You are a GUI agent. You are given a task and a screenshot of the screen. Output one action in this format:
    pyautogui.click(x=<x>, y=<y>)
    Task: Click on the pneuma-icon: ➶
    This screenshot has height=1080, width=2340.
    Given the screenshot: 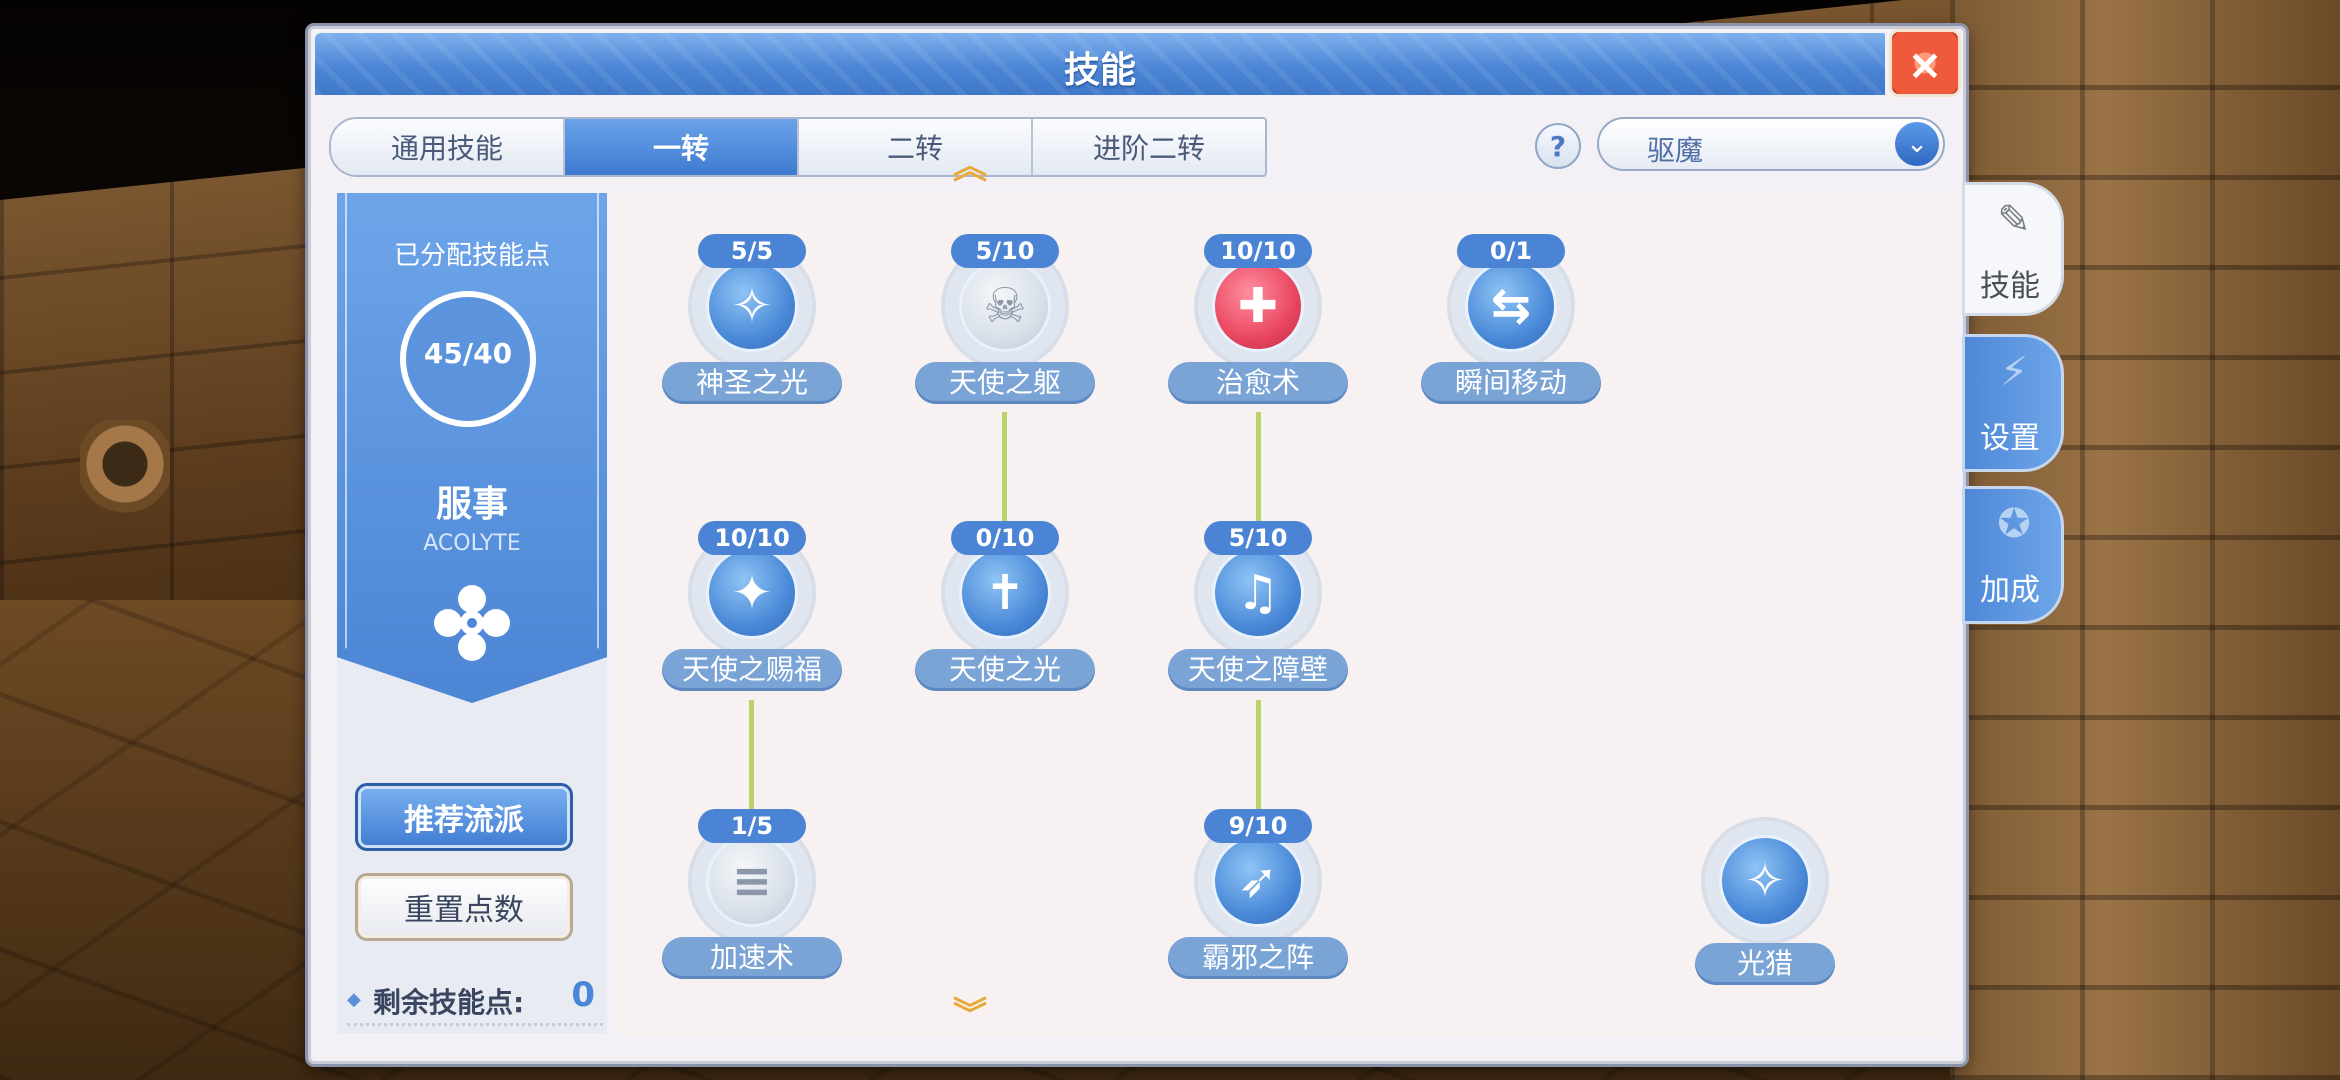 What is the action you would take?
    pyautogui.click(x=1258, y=881)
    